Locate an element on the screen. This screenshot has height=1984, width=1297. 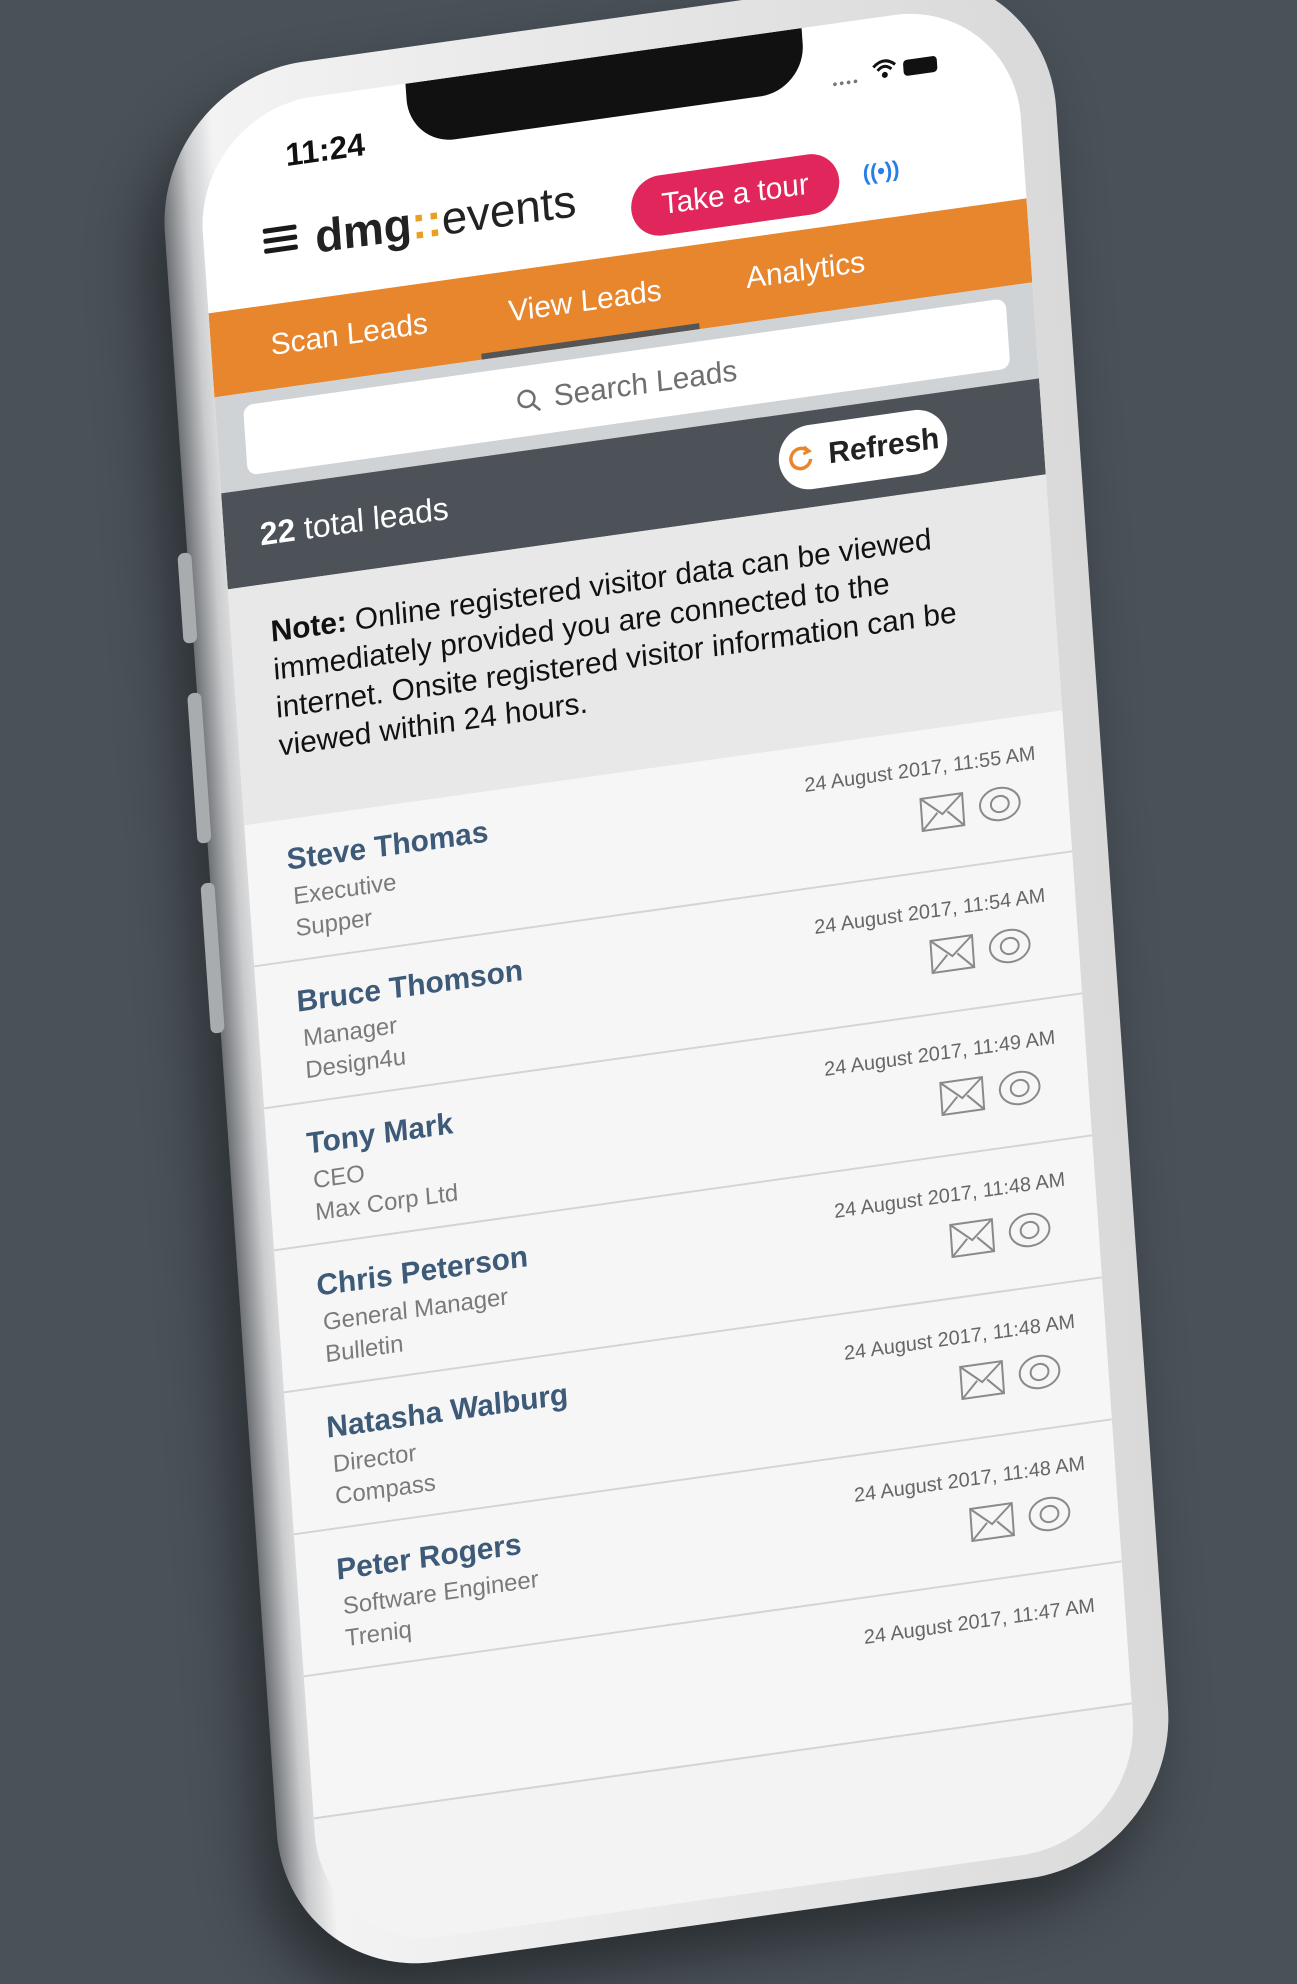
search-placeholder: Search Leads is located at coordinates (645, 384).